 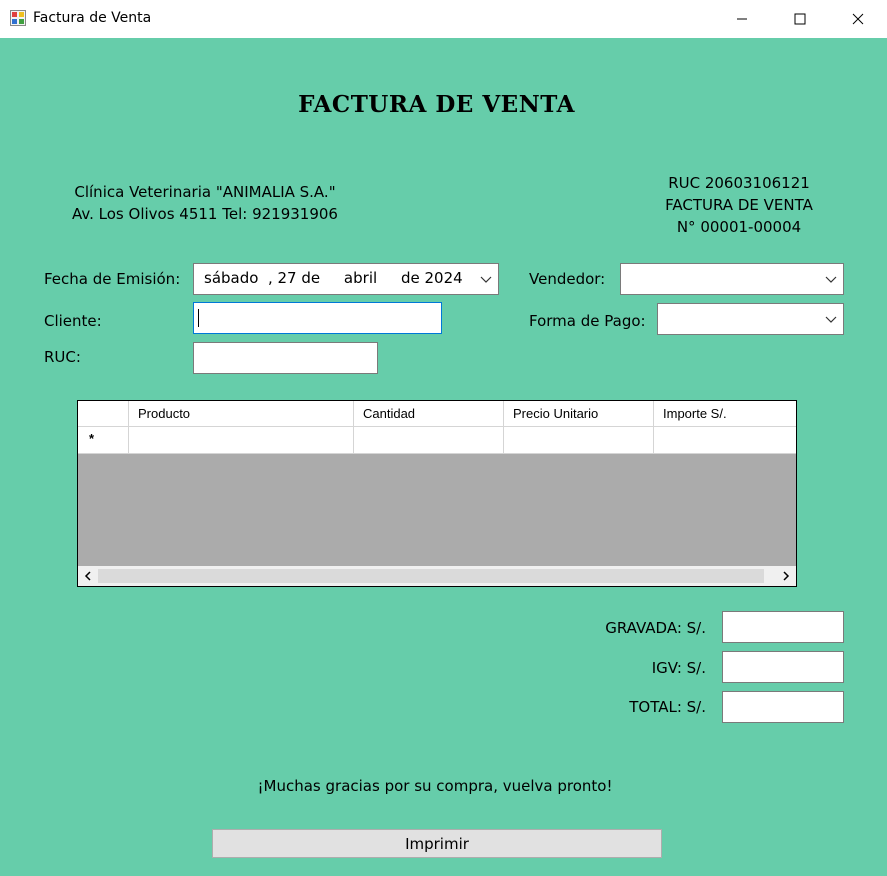 What do you see at coordinates (317, 318) in the screenshot?
I see `cliente-input` at bounding box center [317, 318].